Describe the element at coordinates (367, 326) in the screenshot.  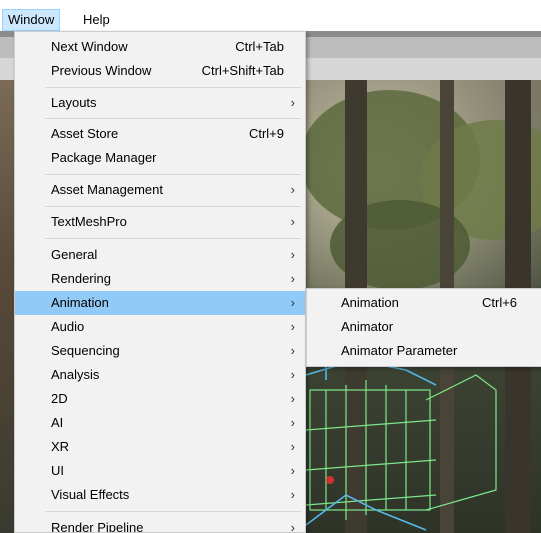
I see `menu-item-label: Animator` at that location.